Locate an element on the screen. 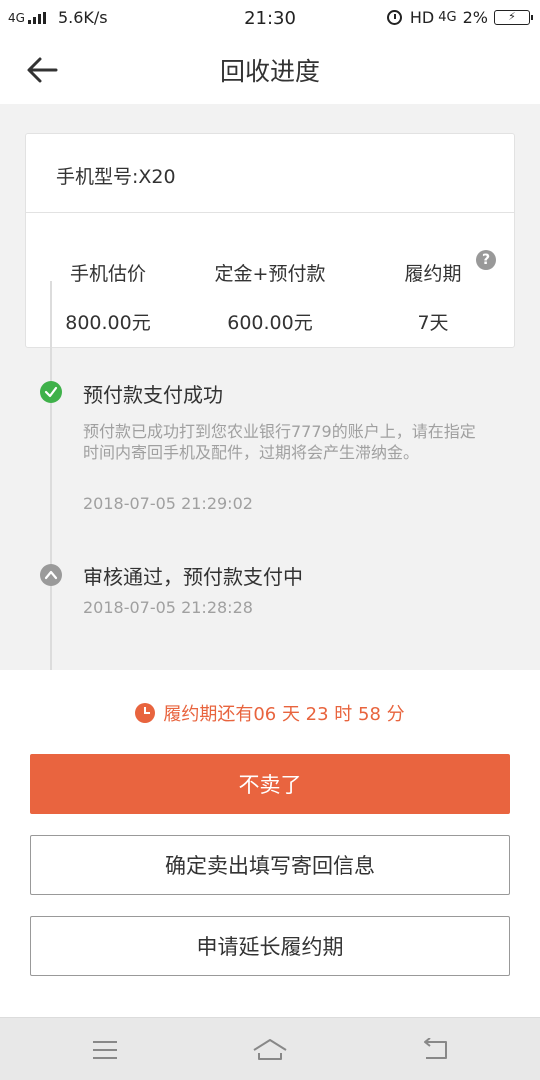 The image size is (540, 1080). status-right: HD 4G 2% ⚡ is located at coordinates (459, 17).